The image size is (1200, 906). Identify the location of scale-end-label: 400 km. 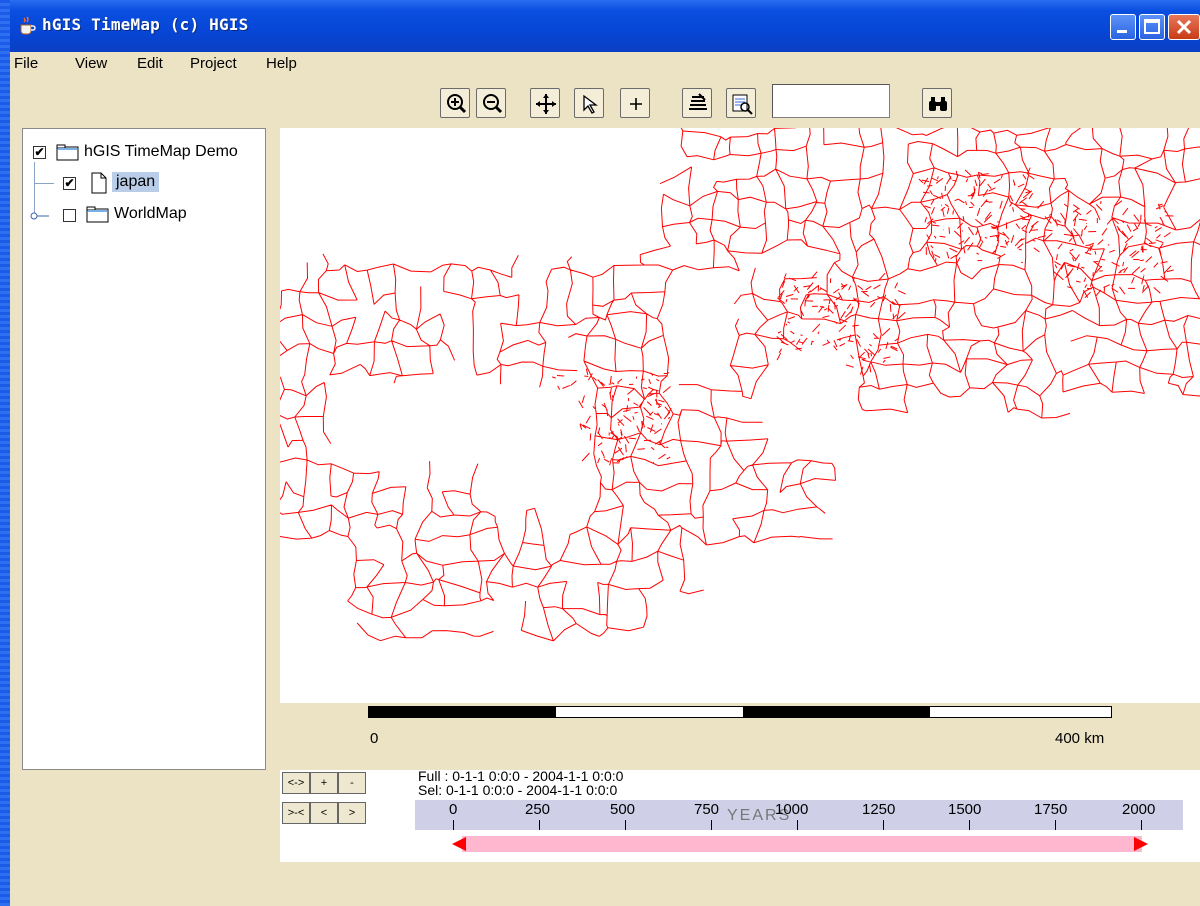
(1080, 738).